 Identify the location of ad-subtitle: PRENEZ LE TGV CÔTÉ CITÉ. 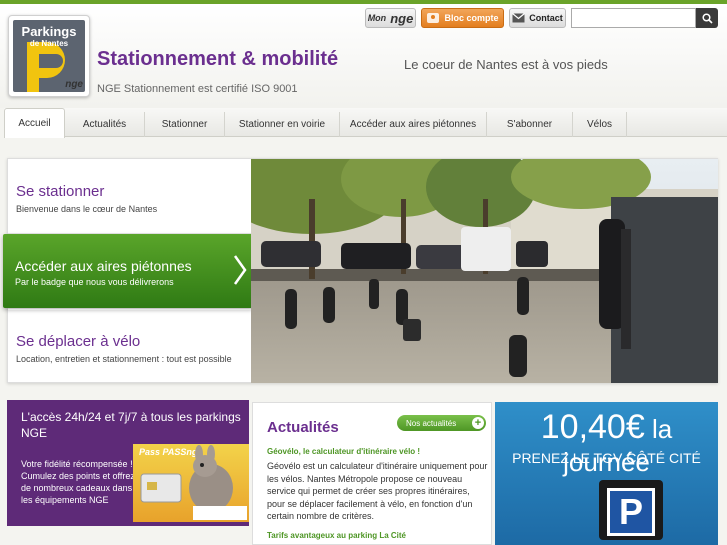
(606, 458).